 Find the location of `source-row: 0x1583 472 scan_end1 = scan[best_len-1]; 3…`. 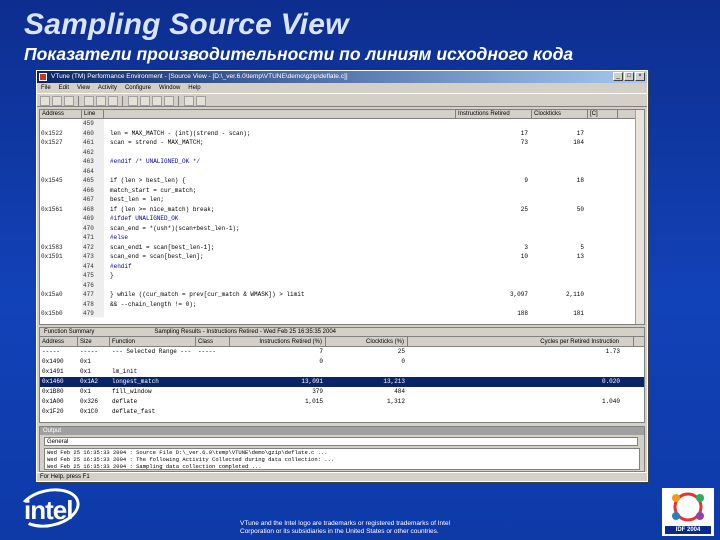

source-row: 0x1583 472 scan_end1 = scan[best_len-1]; 3… is located at coordinates (342, 247).